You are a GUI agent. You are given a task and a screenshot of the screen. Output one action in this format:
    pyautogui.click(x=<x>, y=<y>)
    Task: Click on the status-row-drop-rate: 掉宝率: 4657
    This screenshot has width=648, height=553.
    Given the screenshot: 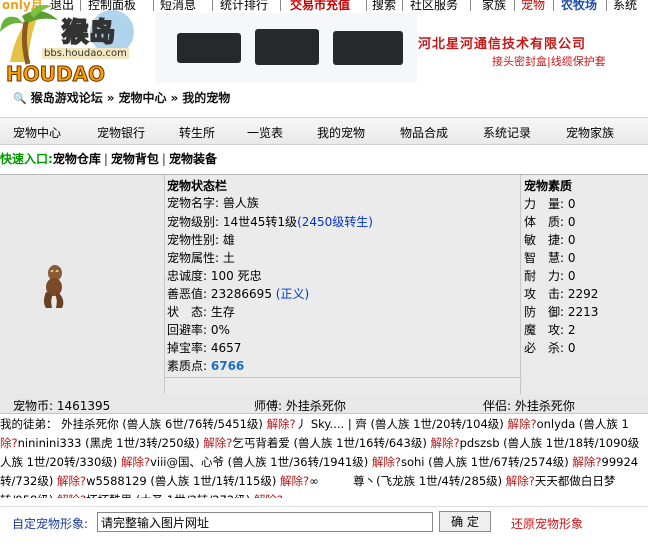 What is the action you would take?
    pyautogui.click(x=204, y=347)
    